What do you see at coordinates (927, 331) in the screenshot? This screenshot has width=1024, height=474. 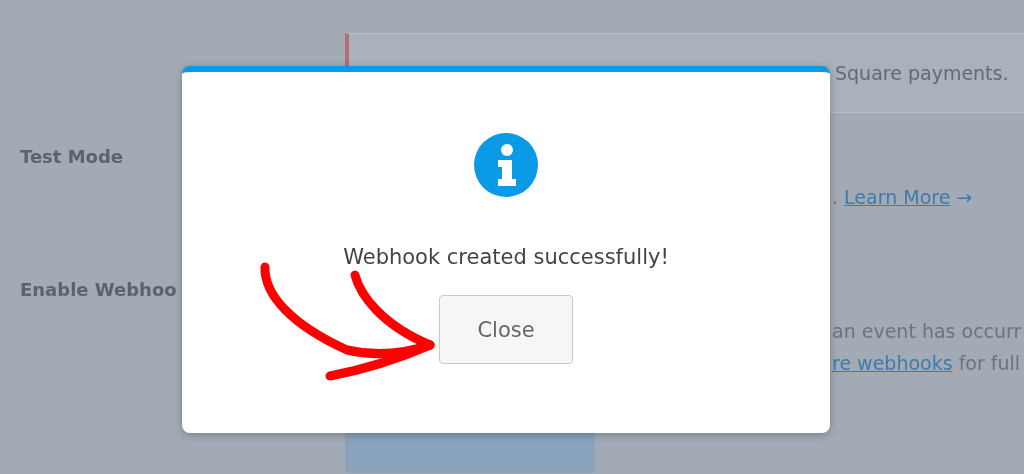 I see `setting-description: an event has occurr` at bounding box center [927, 331].